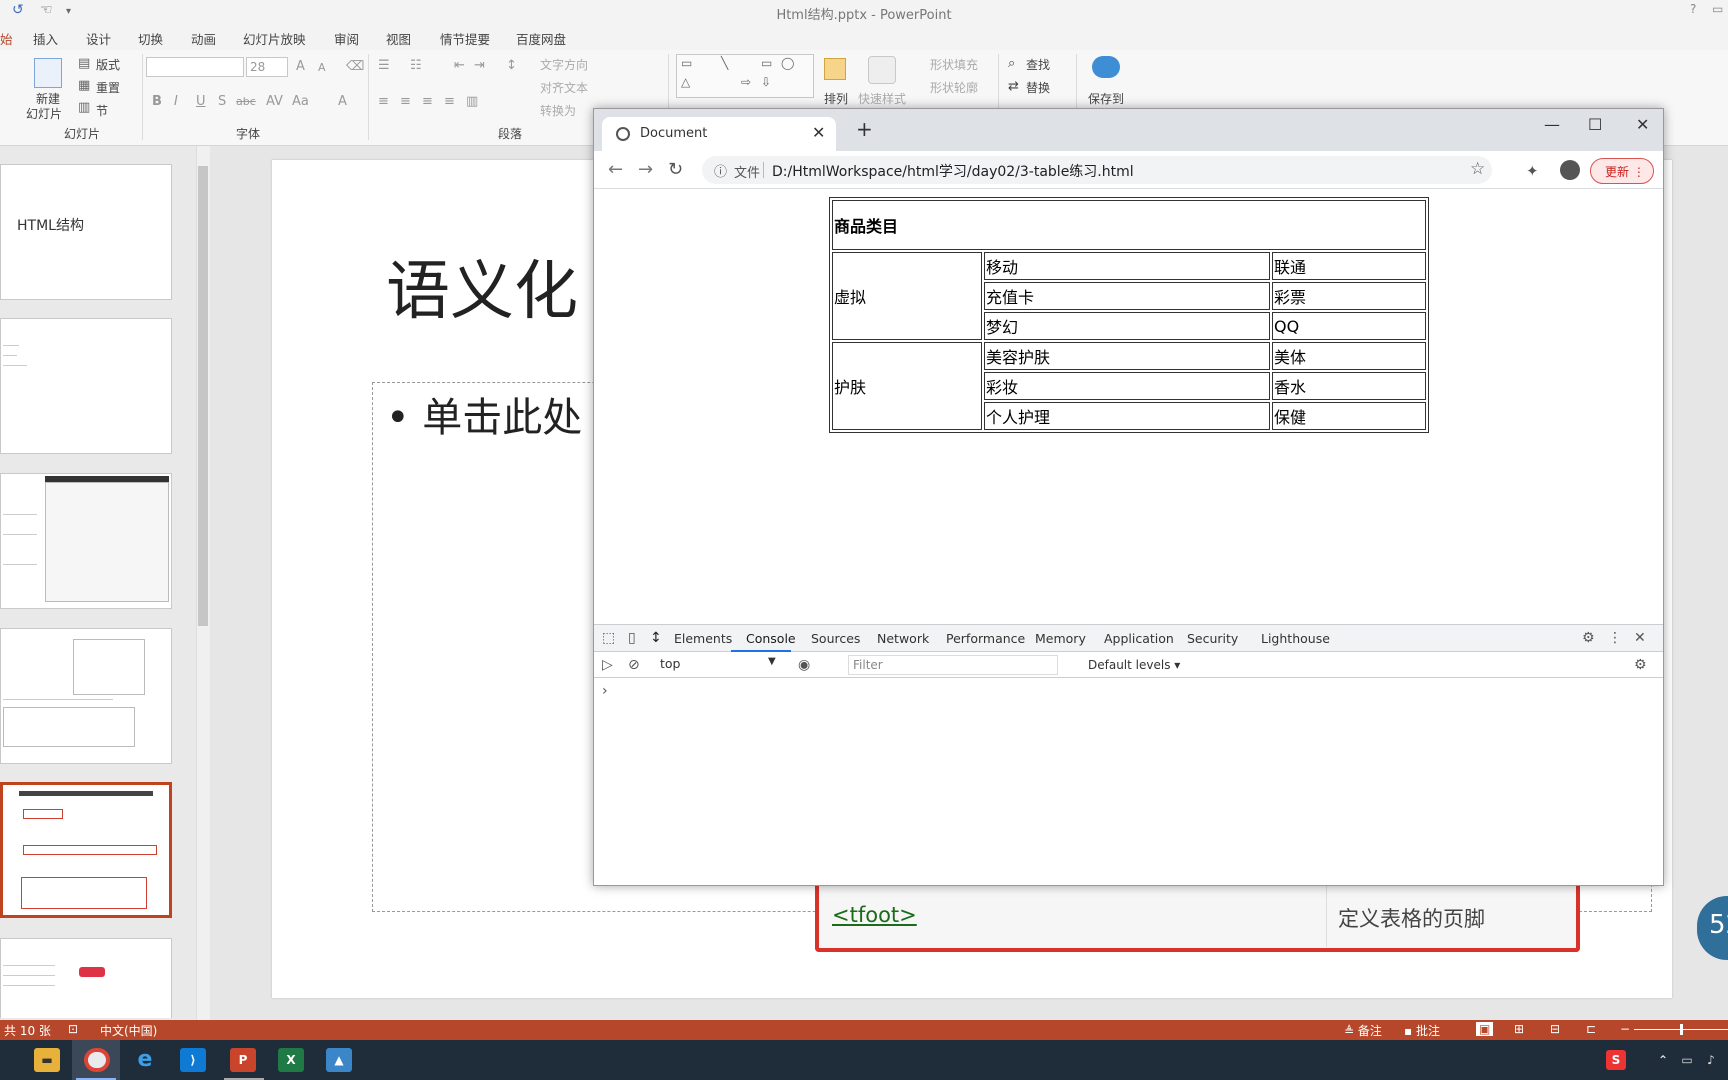 This screenshot has width=1728, height=1080. I want to click on devtools-tab-memory: Memory, so click(1060, 638).